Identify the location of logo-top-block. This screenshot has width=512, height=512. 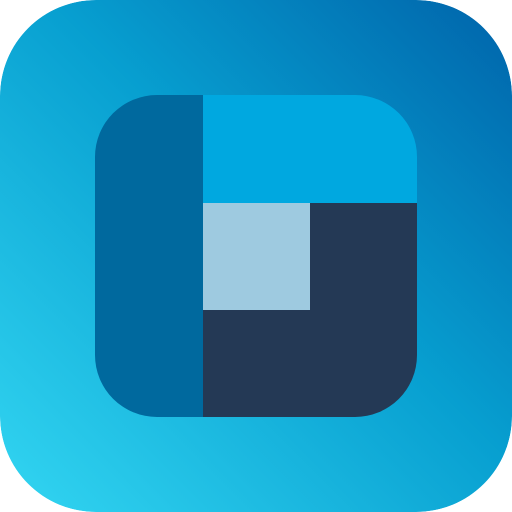
(310, 149).